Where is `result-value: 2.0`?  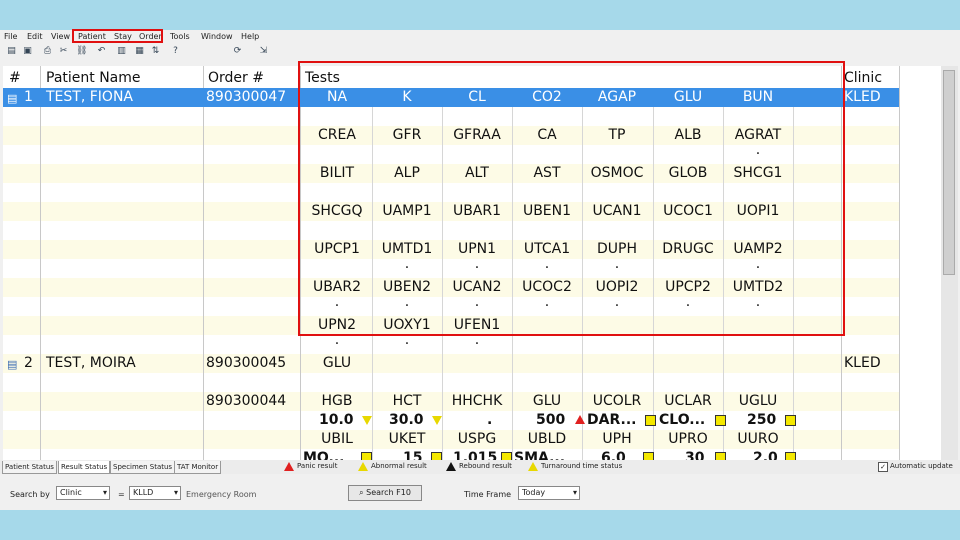 result-value: 2.0 is located at coordinates (765, 454).